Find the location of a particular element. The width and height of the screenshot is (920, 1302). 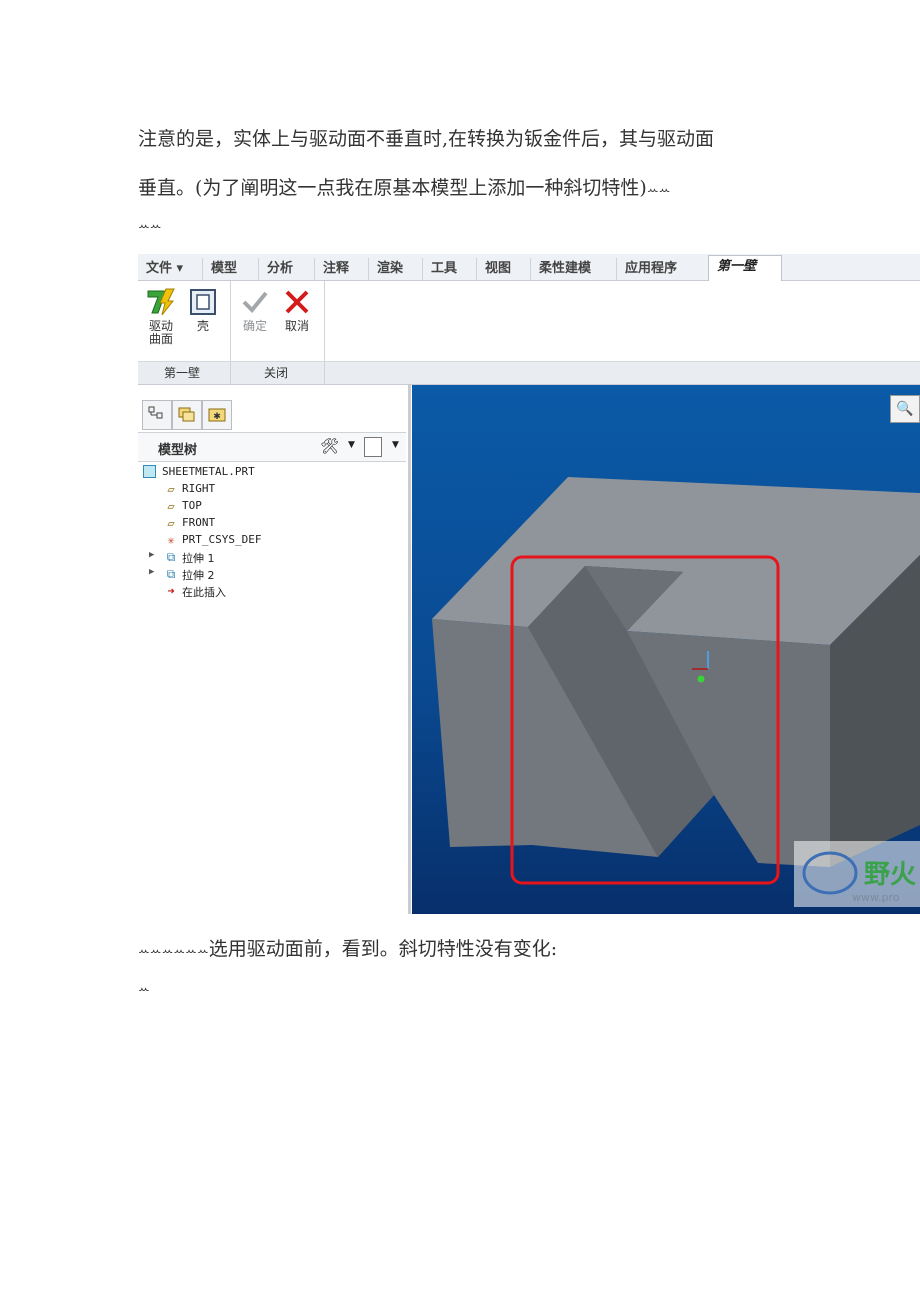

shell-button: 壳 is located at coordinates (203, 310).